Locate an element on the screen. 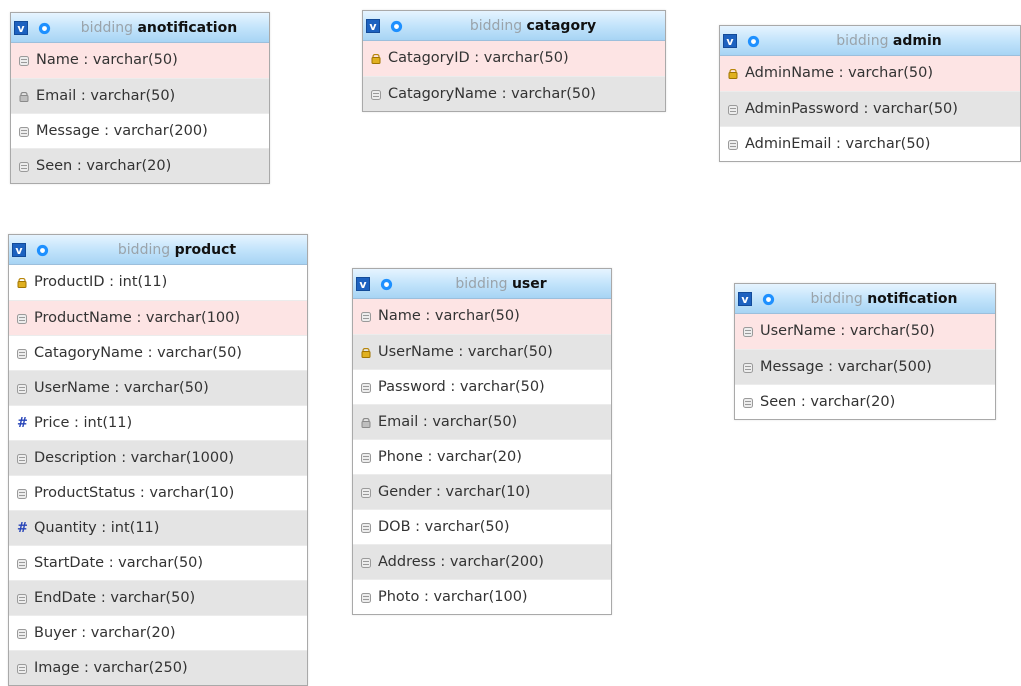 The height and width of the screenshot is (686, 1021). column-label: StartDate : varchar(50) is located at coordinates (119, 563).